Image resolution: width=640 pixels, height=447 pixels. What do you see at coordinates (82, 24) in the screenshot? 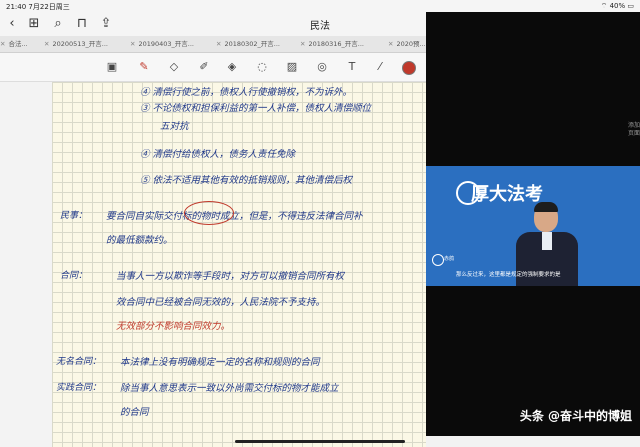
I see `bookmark-icon: ⊓` at bounding box center [82, 24].